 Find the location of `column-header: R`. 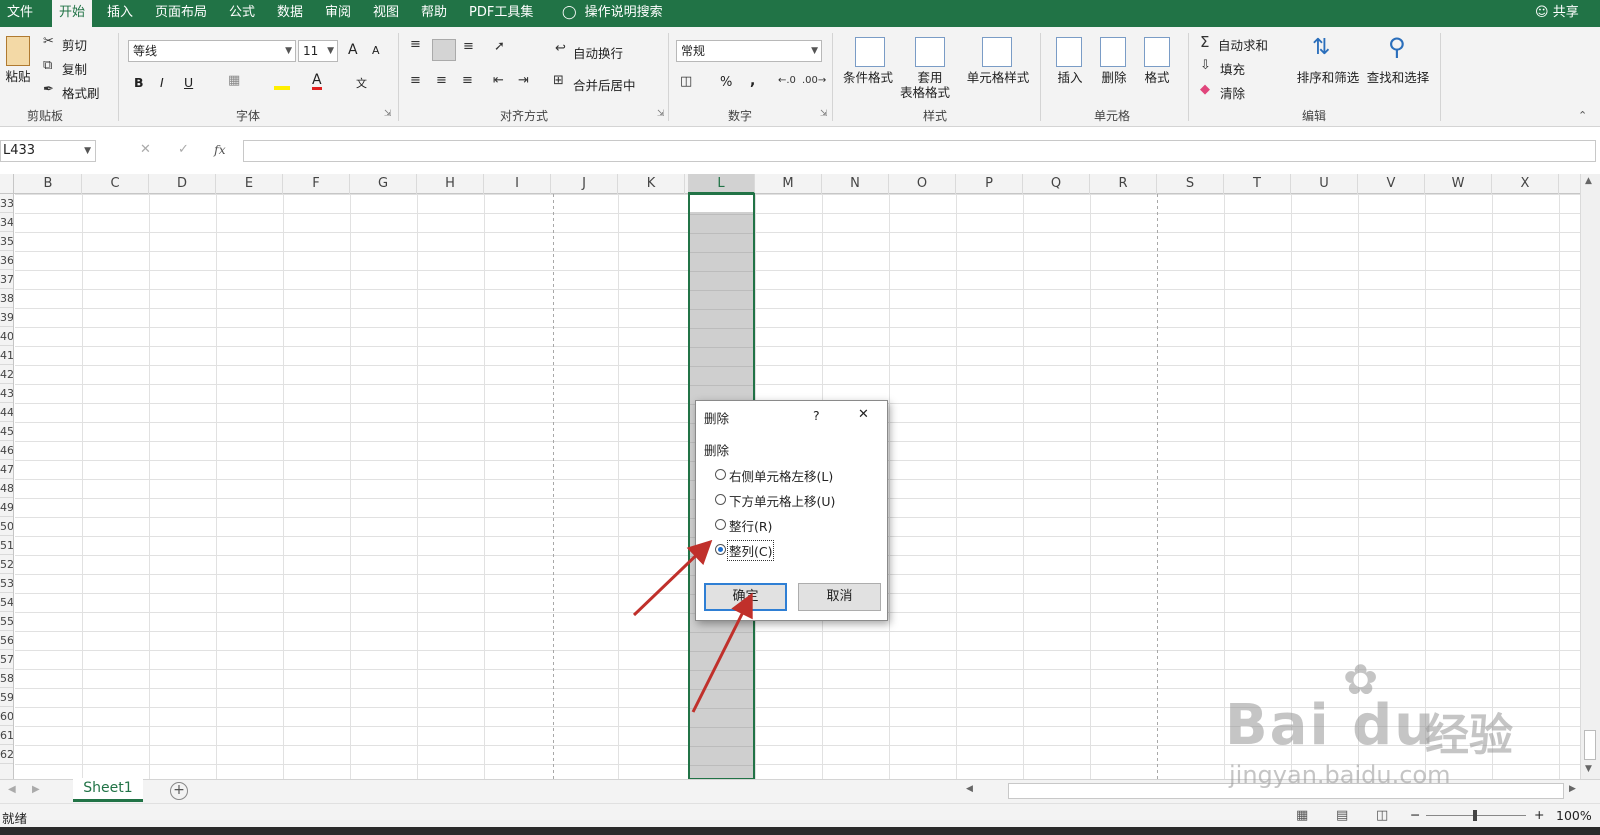

column-header: R is located at coordinates (1123, 184).